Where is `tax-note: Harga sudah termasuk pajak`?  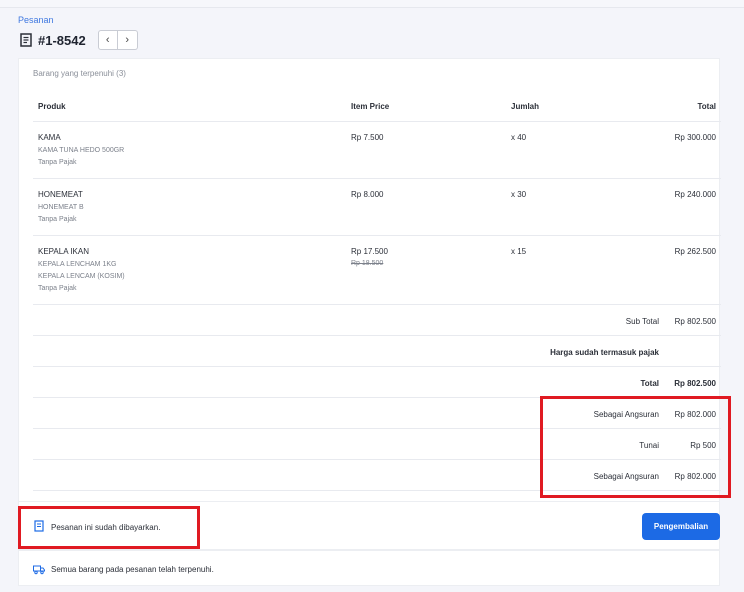 tax-note: Harga sudah termasuk pajak is located at coordinates (604, 352).